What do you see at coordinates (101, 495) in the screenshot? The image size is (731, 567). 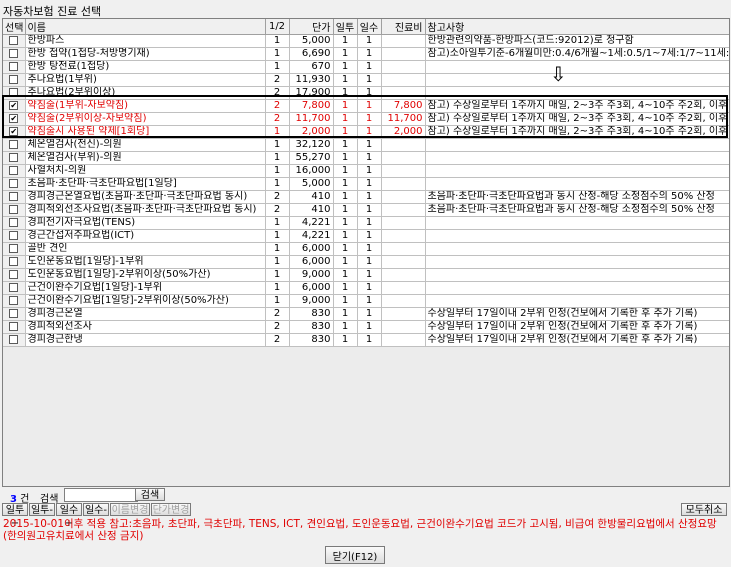 I see `search-input` at bounding box center [101, 495].